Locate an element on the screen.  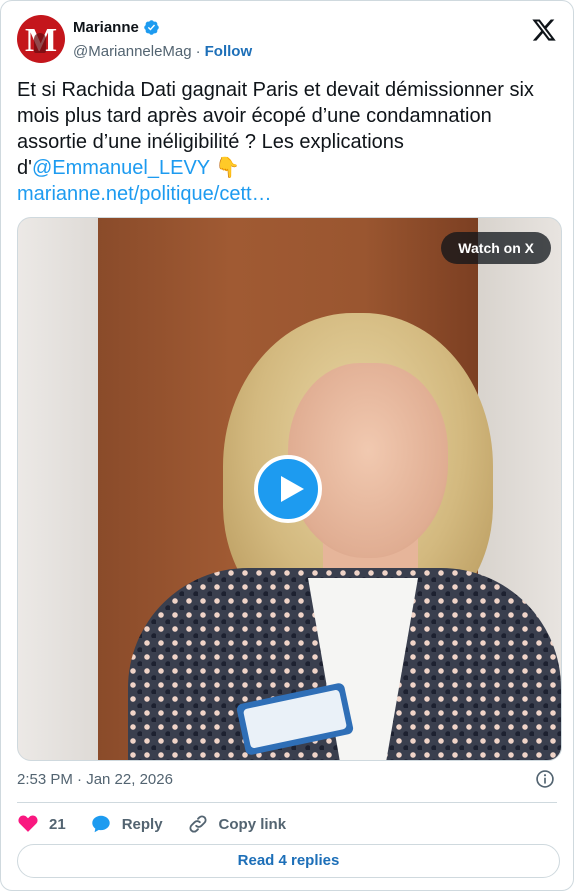
info-icon is located at coordinates (545, 779).